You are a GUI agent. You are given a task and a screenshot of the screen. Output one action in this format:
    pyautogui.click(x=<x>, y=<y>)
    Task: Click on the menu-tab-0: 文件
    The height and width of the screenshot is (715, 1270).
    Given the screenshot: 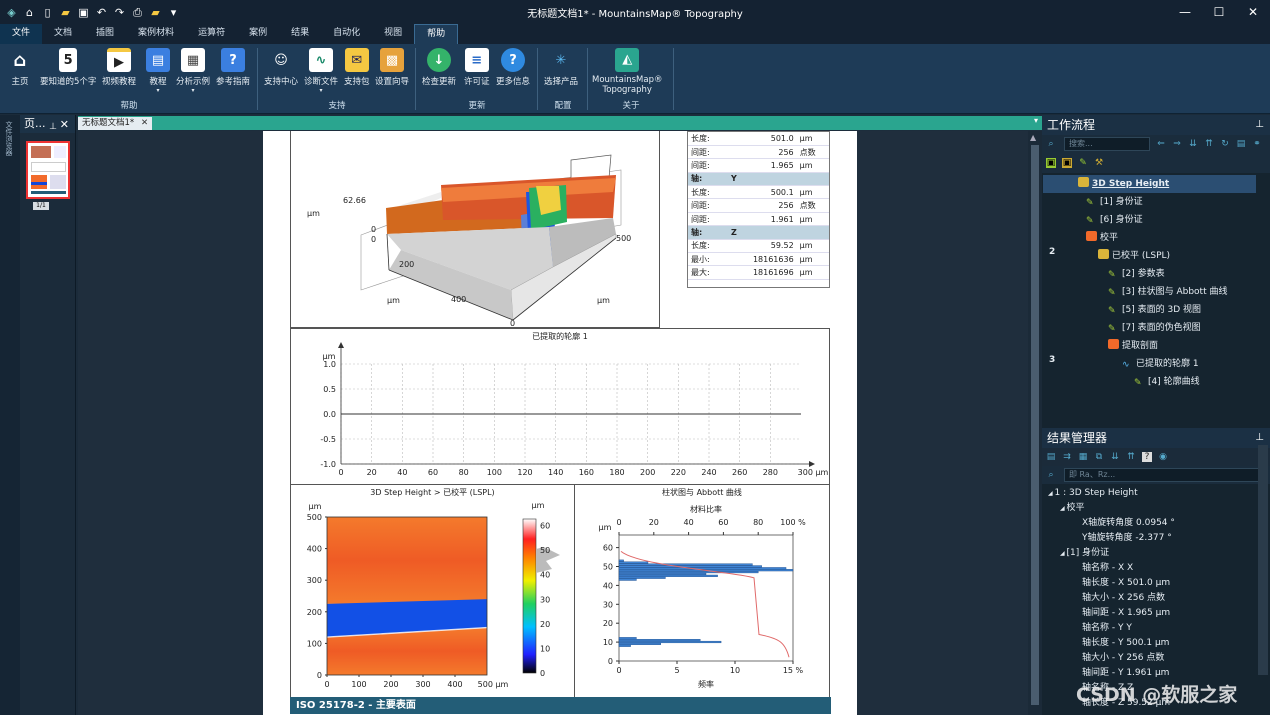 What is the action you would take?
    pyautogui.click(x=21, y=34)
    